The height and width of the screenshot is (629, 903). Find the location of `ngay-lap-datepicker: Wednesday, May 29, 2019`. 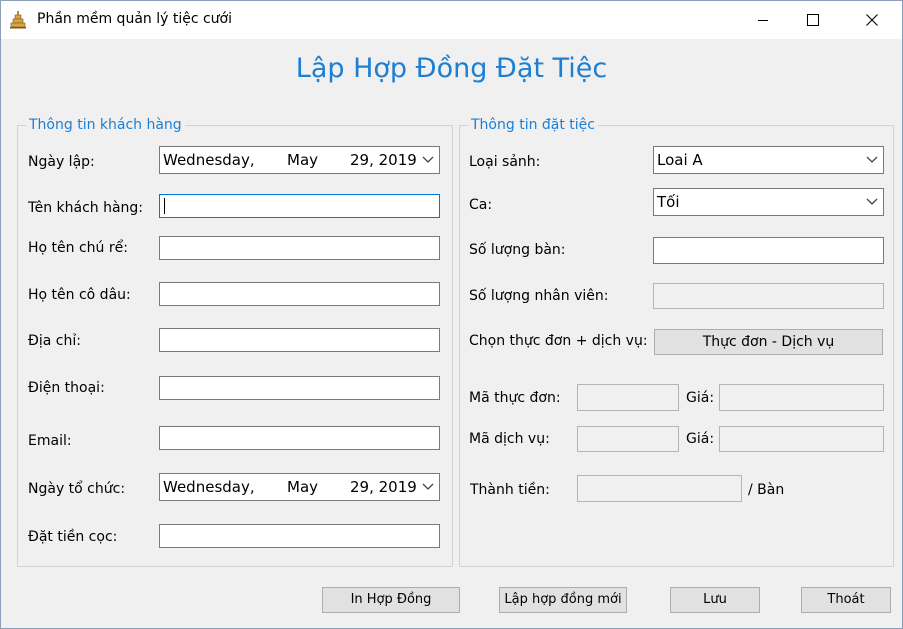

ngay-lap-datepicker: Wednesday, May 29, 2019 is located at coordinates (299, 160).